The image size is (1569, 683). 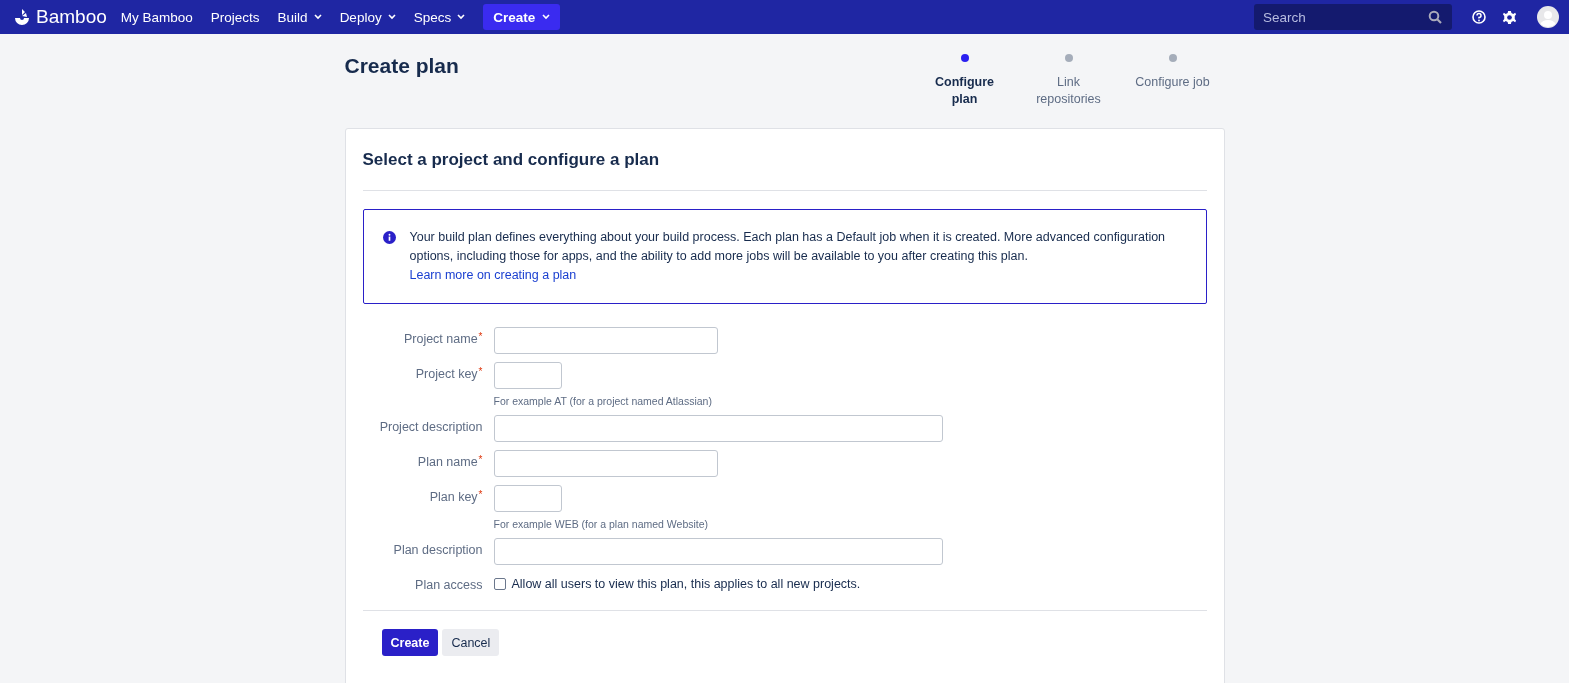 What do you see at coordinates (401, 66) in the screenshot?
I see `page-title: Create plan` at bounding box center [401, 66].